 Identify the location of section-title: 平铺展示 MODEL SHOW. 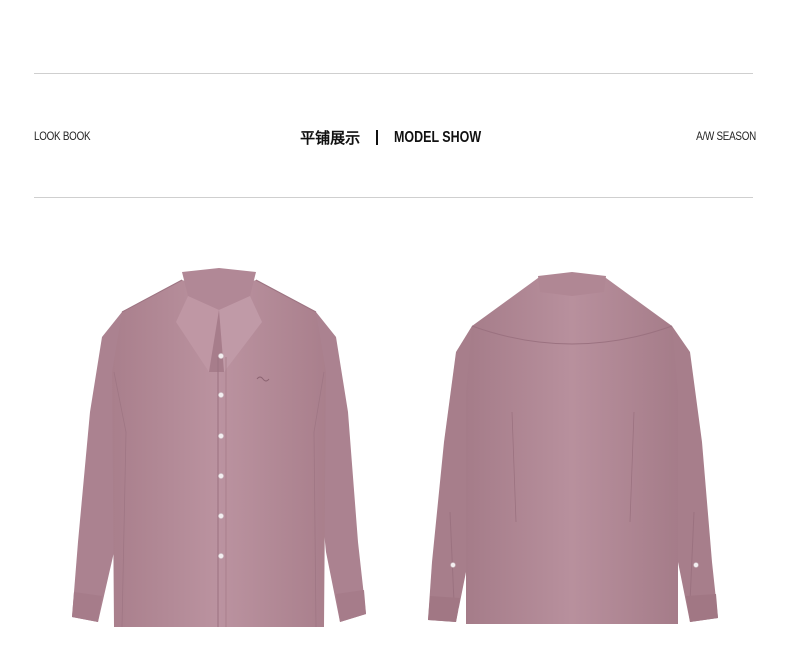
(395, 137).